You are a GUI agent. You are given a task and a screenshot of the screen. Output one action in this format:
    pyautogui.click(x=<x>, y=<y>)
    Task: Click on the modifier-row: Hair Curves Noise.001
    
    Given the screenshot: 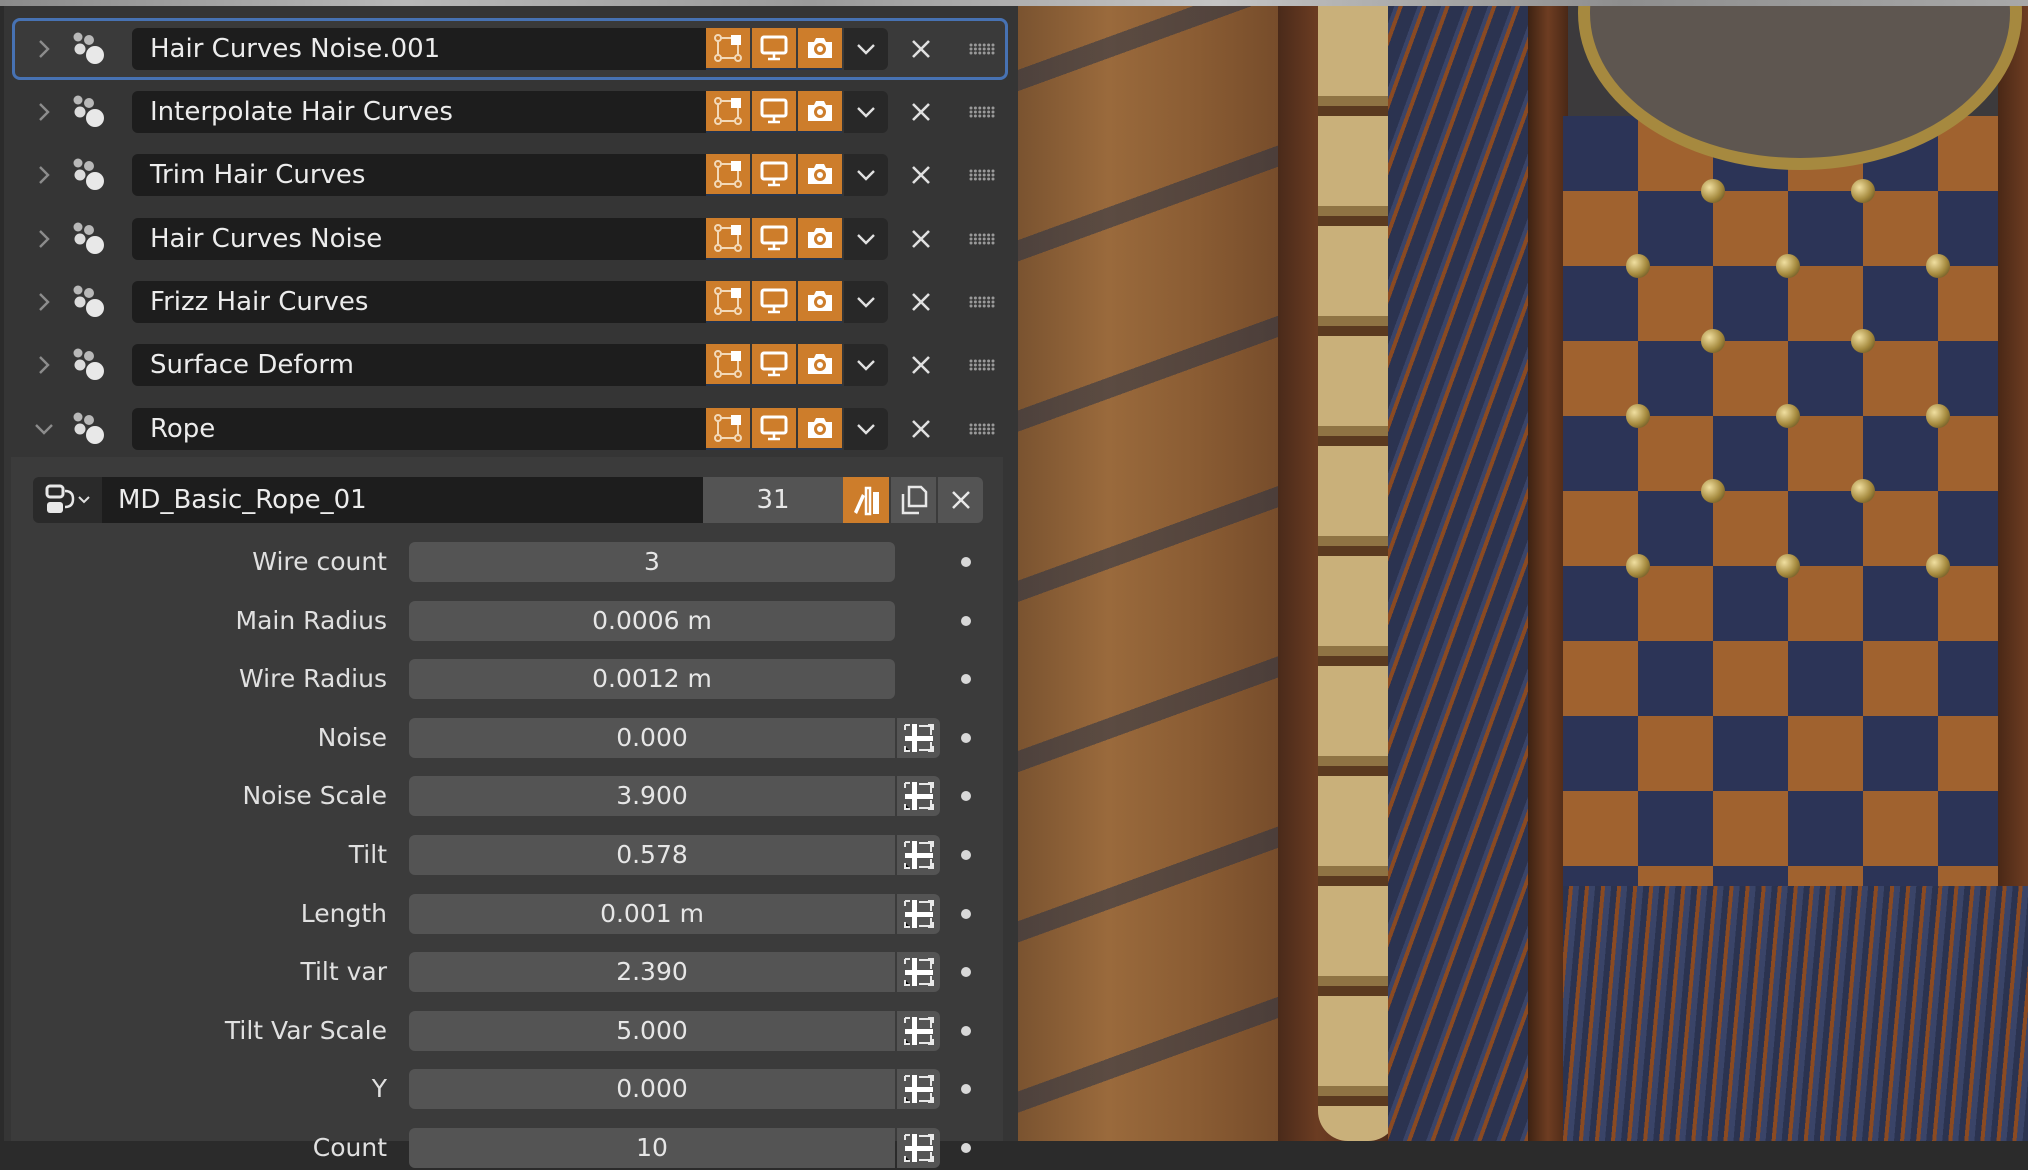 What is the action you would take?
    pyautogui.click(x=510, y=49)
    